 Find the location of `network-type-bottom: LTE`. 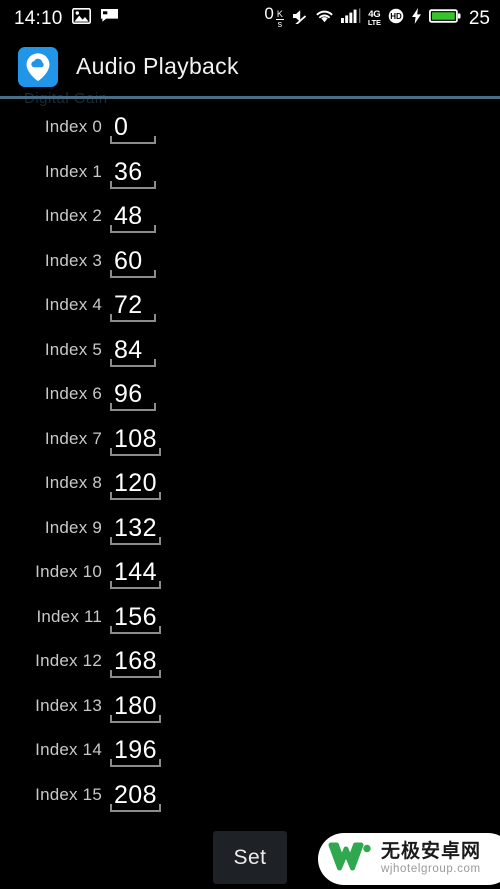

network-type-bottom: LTE is located at coordinates (374, 22).